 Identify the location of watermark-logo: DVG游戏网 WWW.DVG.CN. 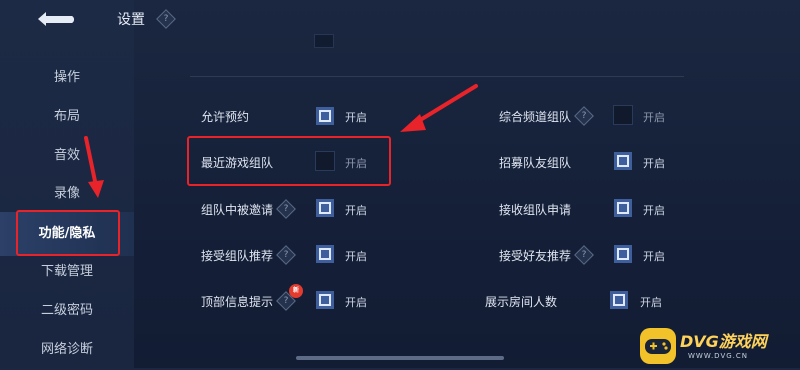
(719, 346).